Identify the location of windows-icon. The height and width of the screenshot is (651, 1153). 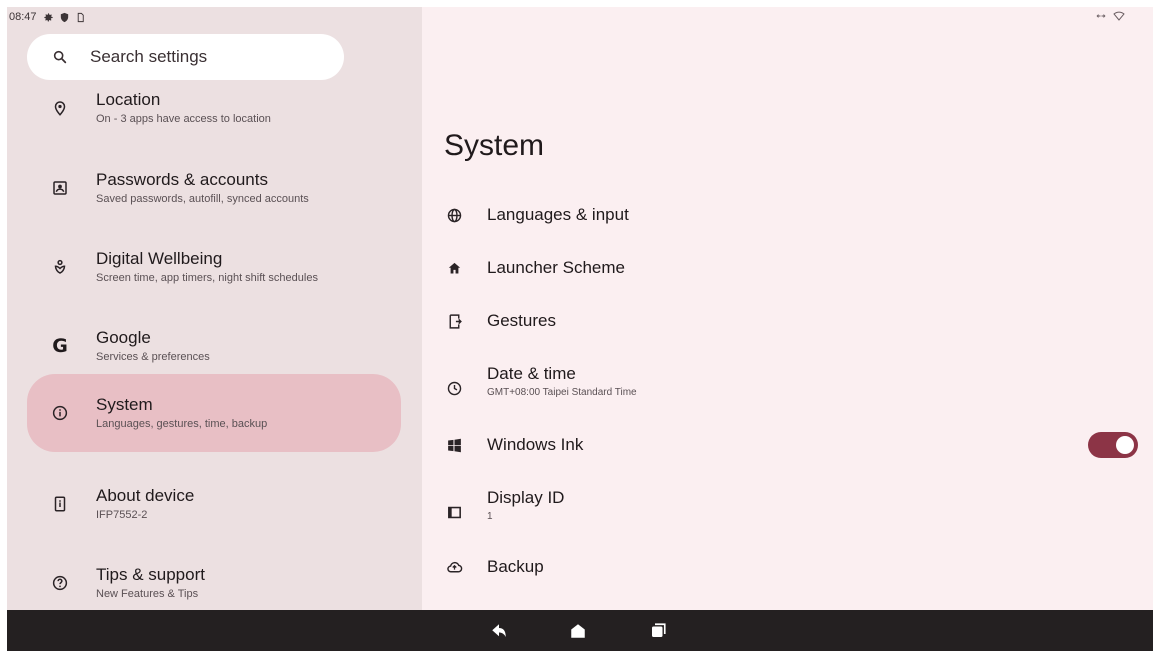
(454, 445).